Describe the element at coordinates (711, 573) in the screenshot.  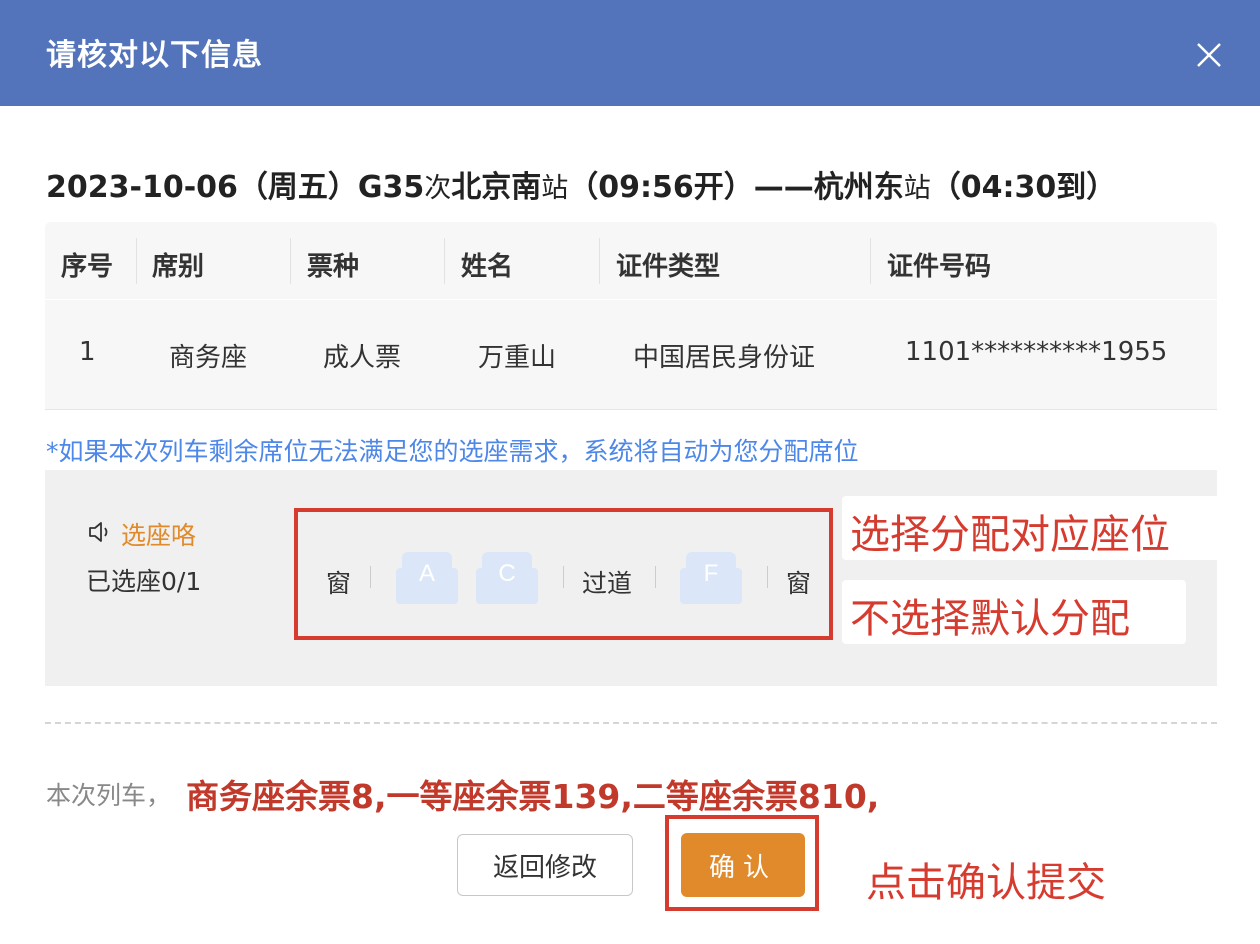
I see `seat-letter: F` at that location.